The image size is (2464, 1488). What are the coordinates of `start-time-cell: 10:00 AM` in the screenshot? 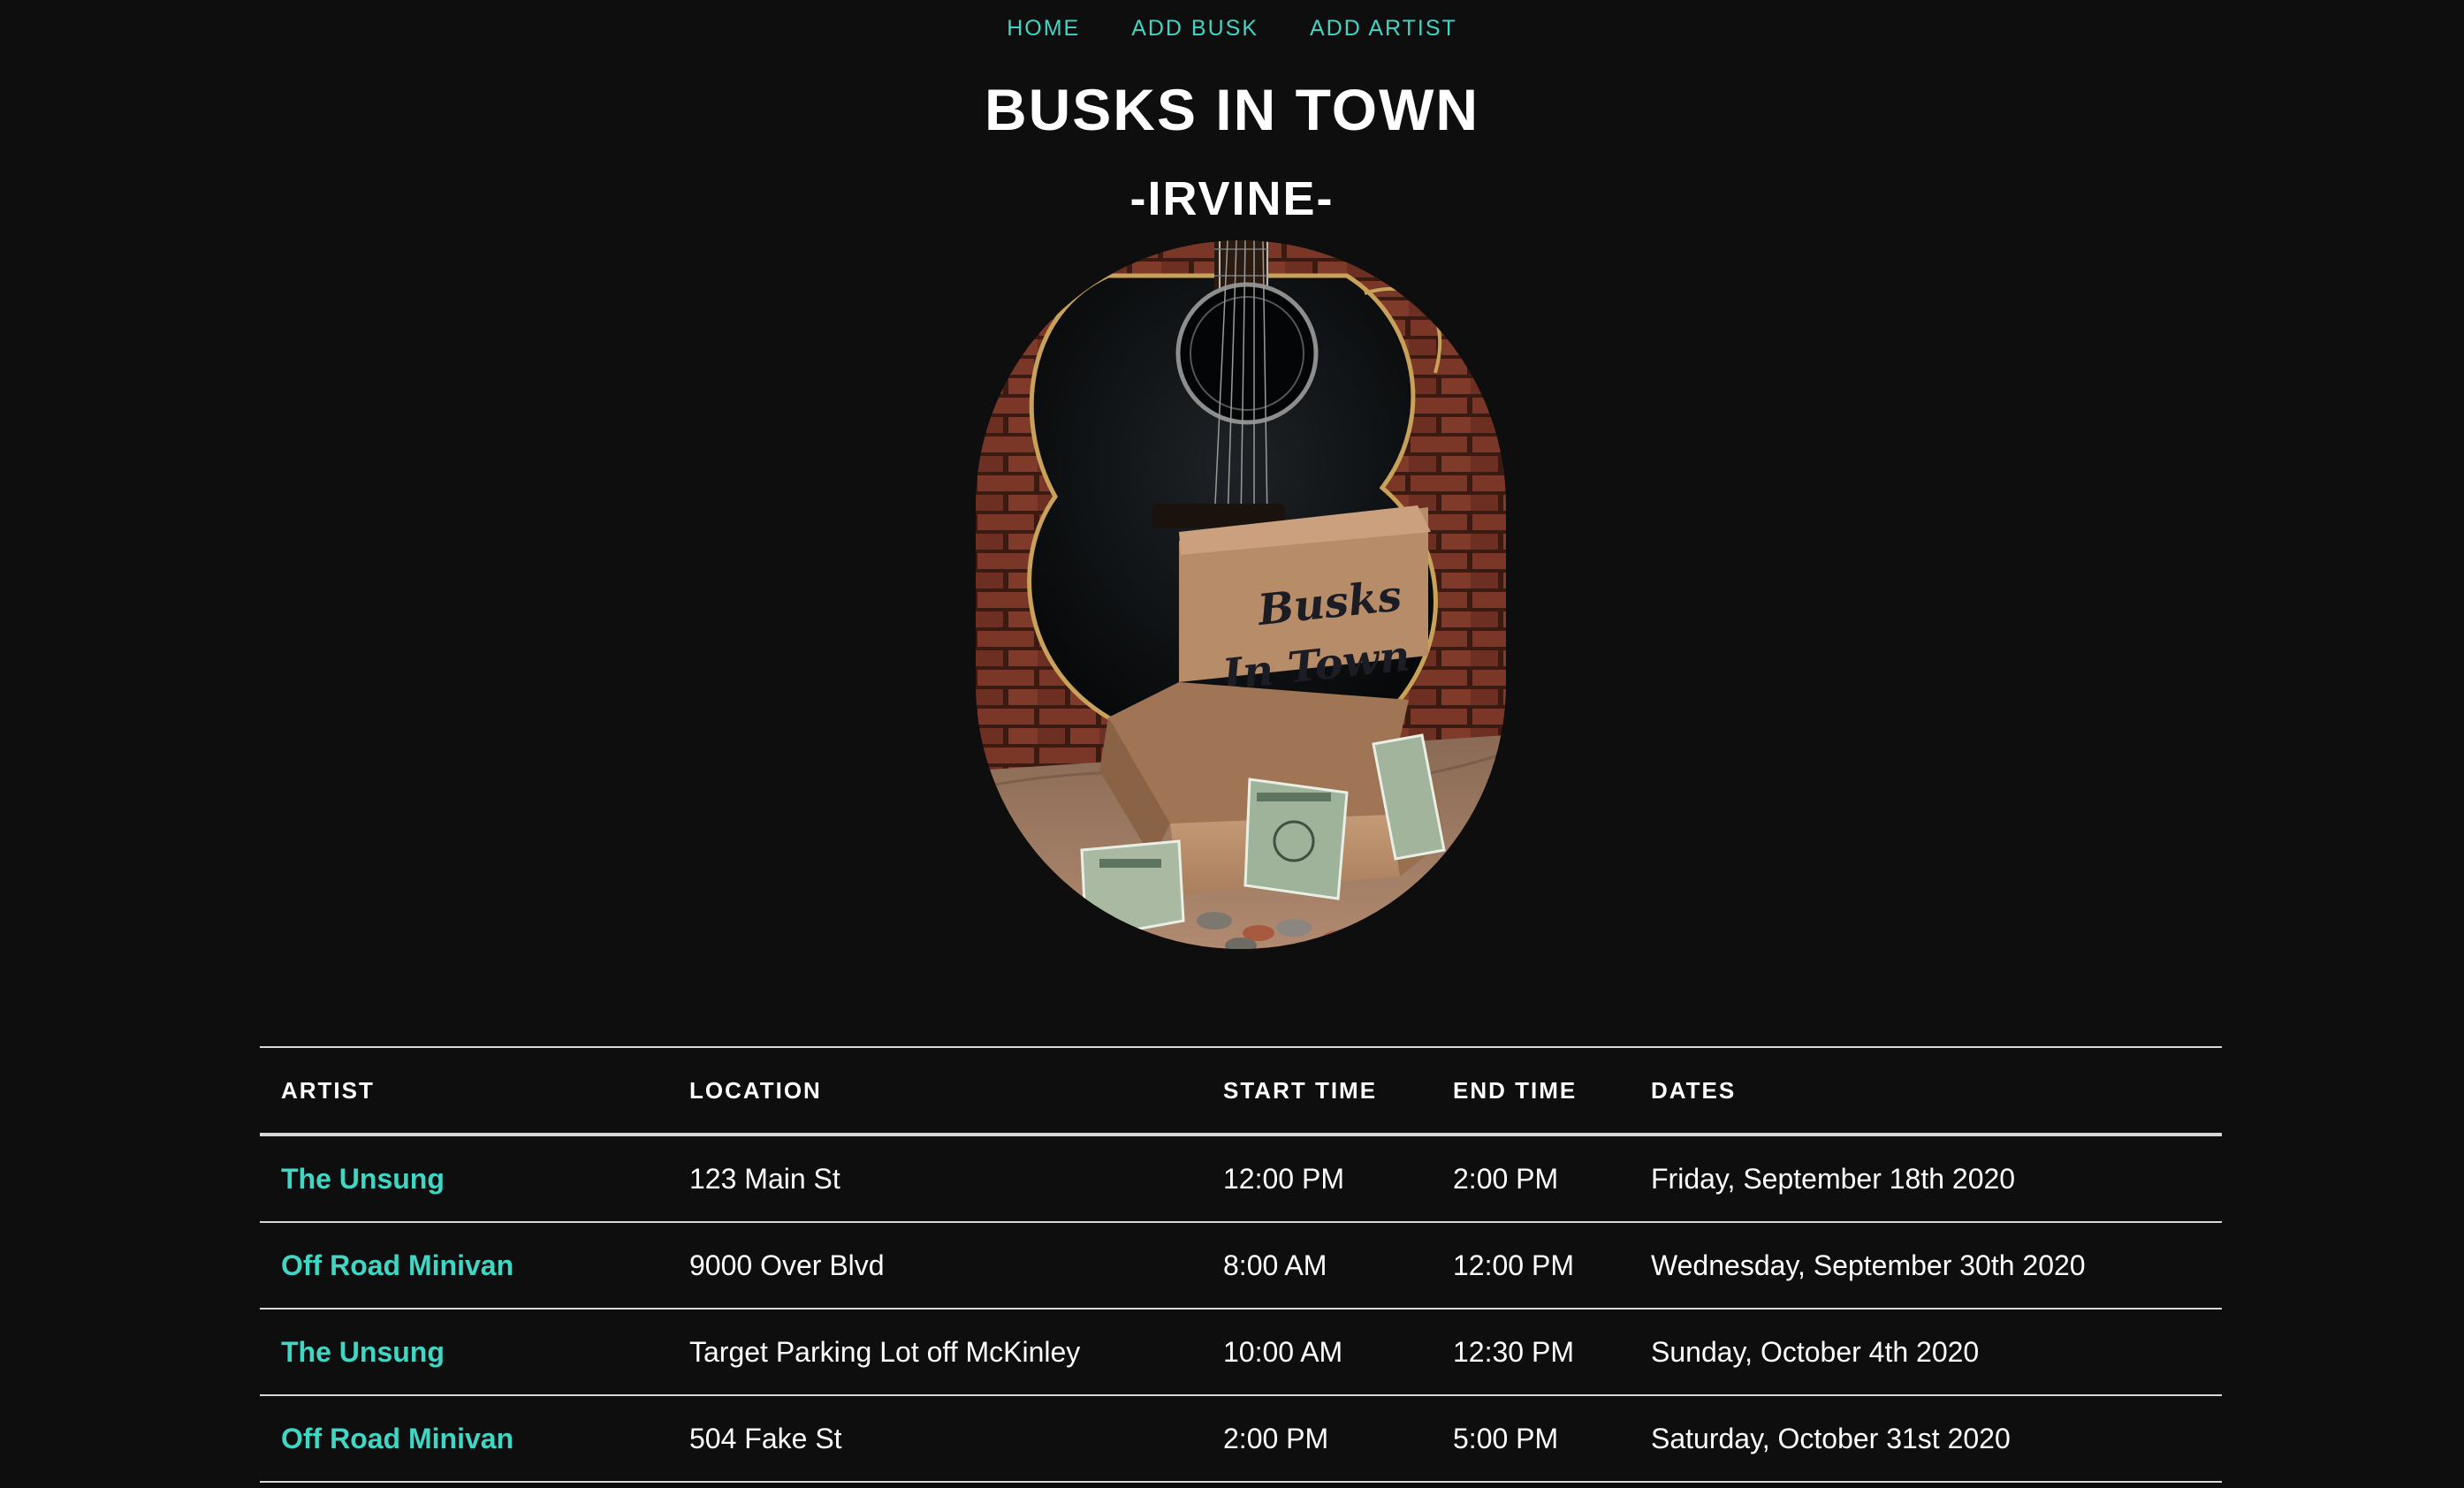 It's located at (1283, 1351).